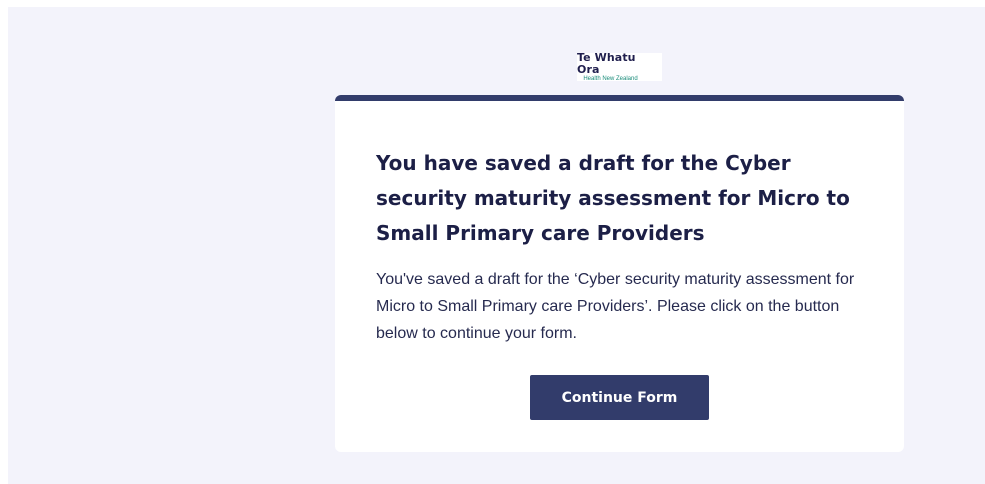 The width and height of the screenshot is (985, 484). I want to click on te-whatu-ora-logo: Te Whatu Ora Health New Zealand, so click(619, 66).